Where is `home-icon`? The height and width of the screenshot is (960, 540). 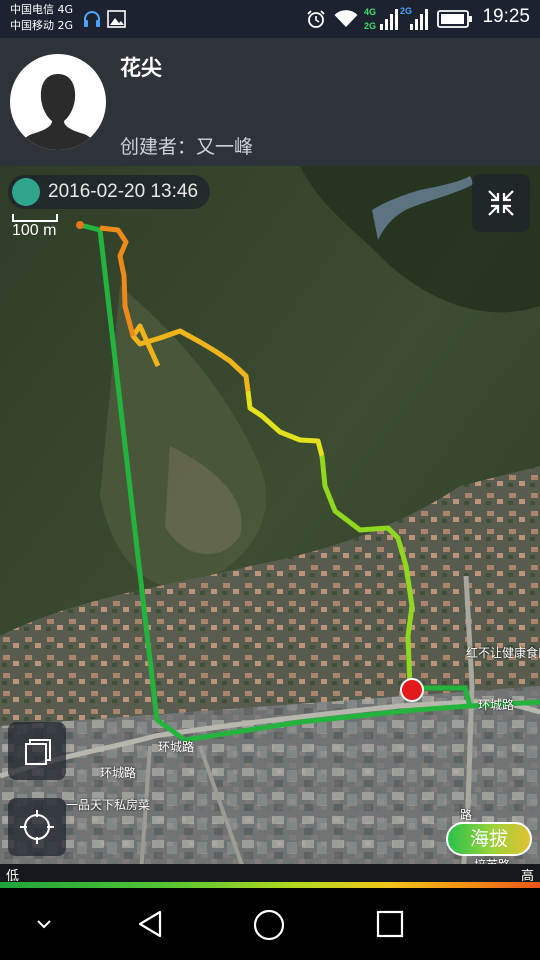 home-icon is located at coordinates (269, 925).